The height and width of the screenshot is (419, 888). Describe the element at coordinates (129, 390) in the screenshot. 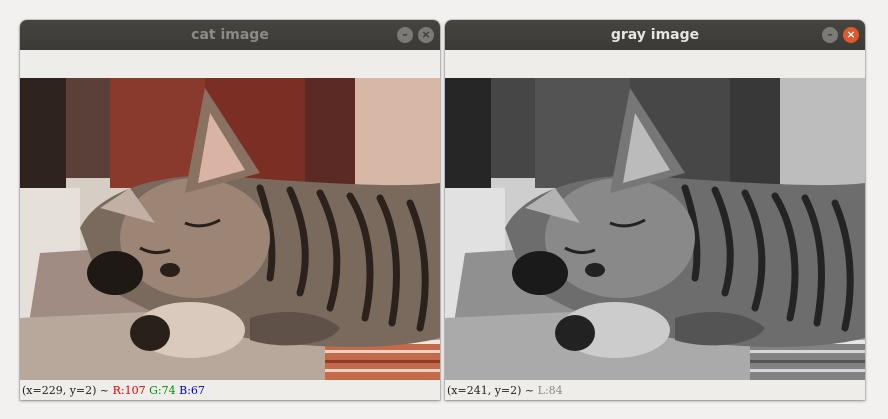

I see `red-value: R:107` at that location.